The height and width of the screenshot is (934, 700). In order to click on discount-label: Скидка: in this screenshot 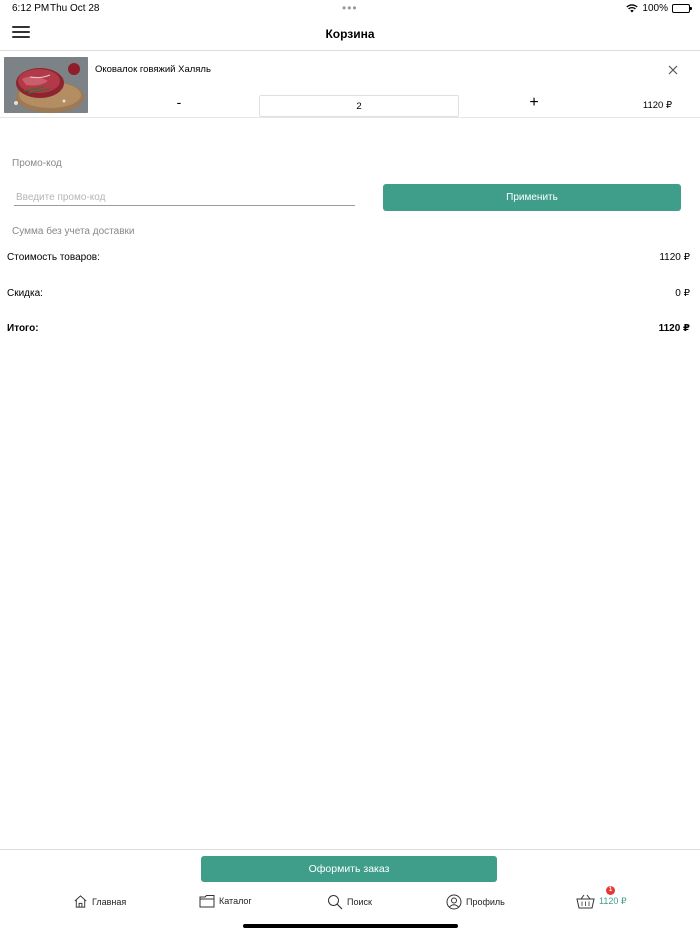, I will do `click(25, 293)`.